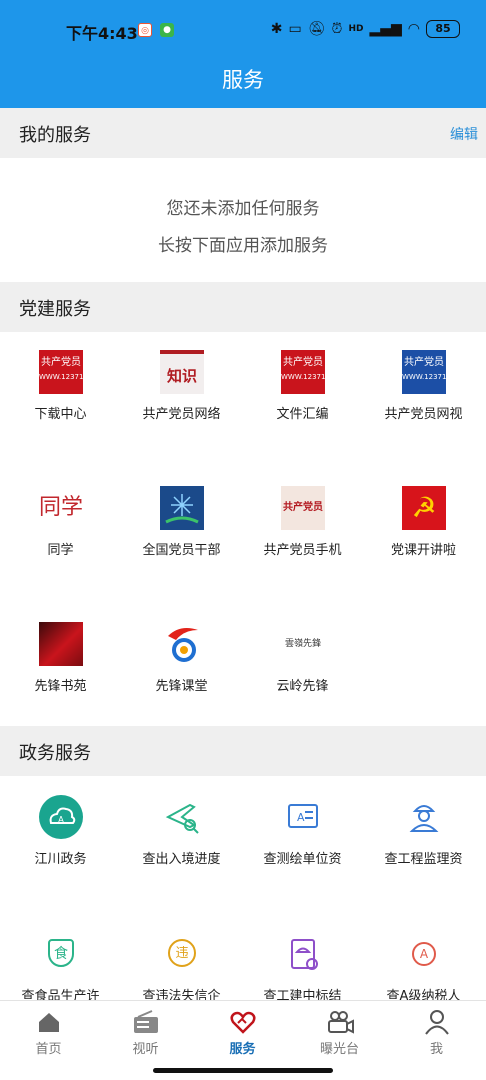 The width and height of the screenshot is (486, 1080). I want to click on service-exit-entry: 查出入境进度, so click(181, 845).